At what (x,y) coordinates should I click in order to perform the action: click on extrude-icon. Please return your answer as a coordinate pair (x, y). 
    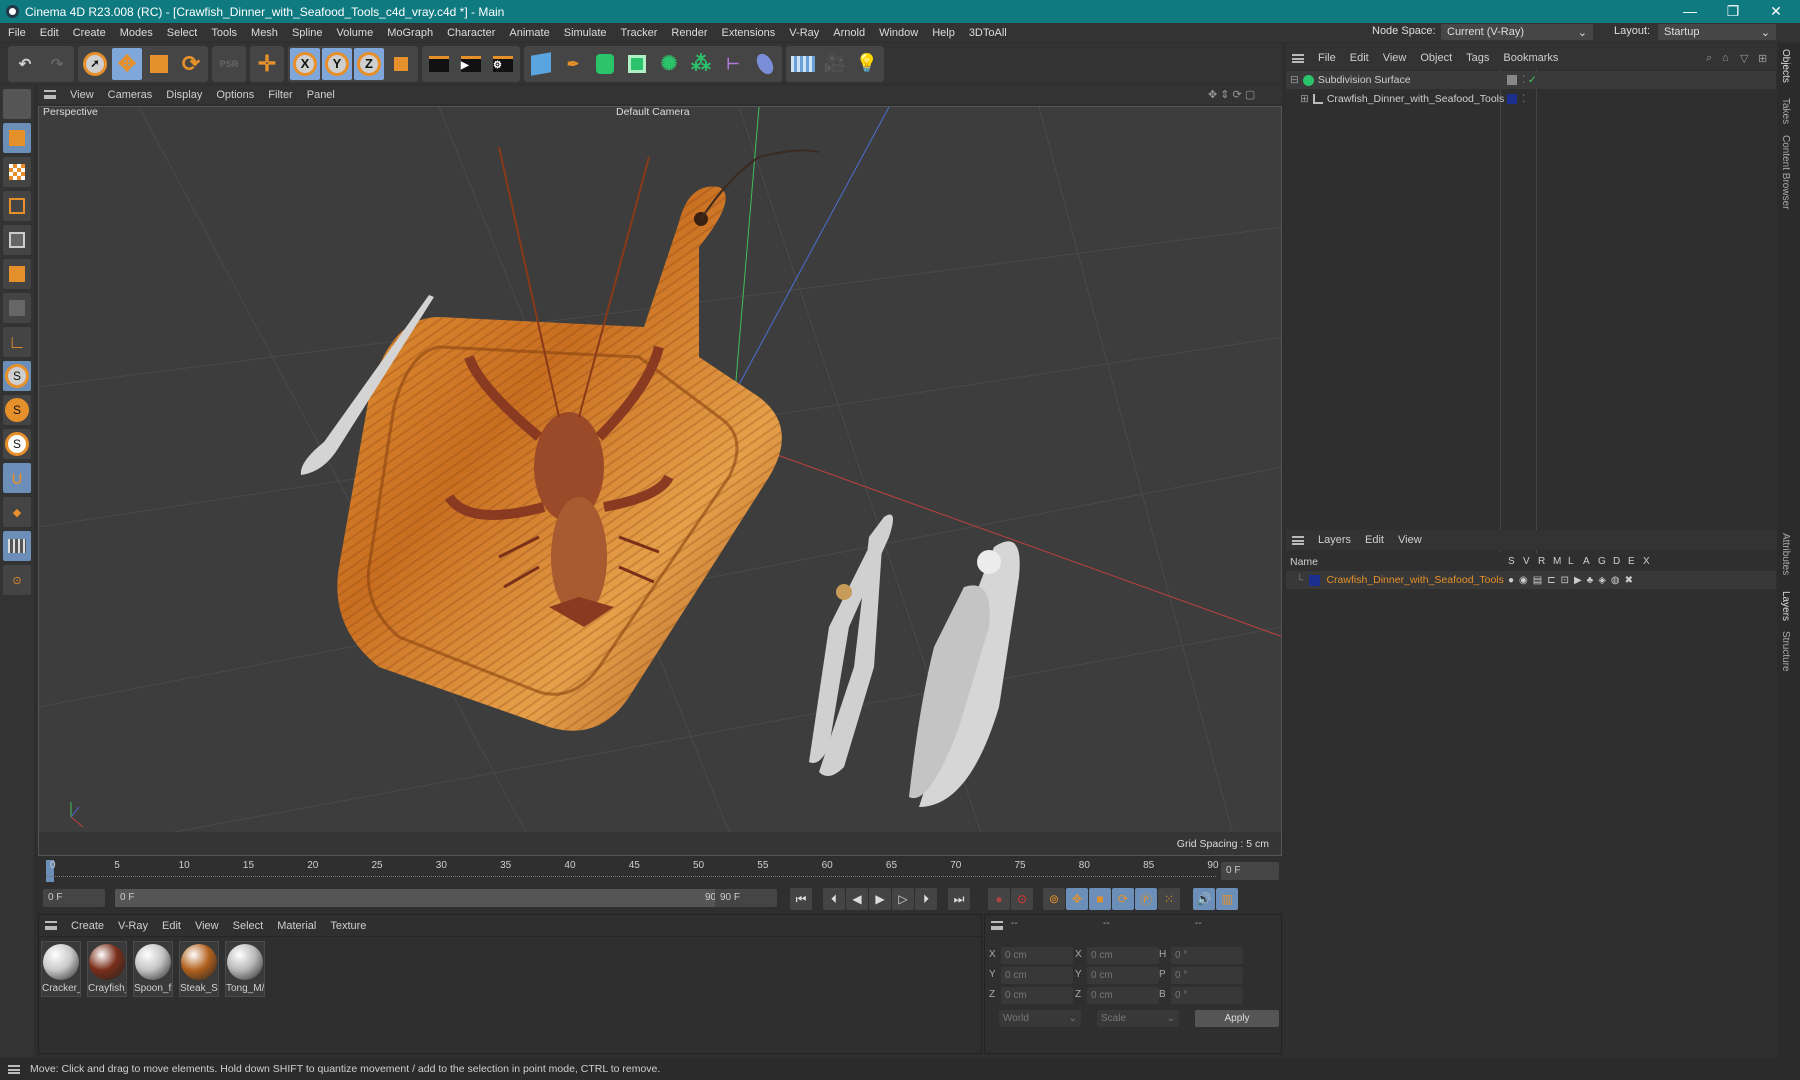
    Looking at the image, I should click on (637, 64).